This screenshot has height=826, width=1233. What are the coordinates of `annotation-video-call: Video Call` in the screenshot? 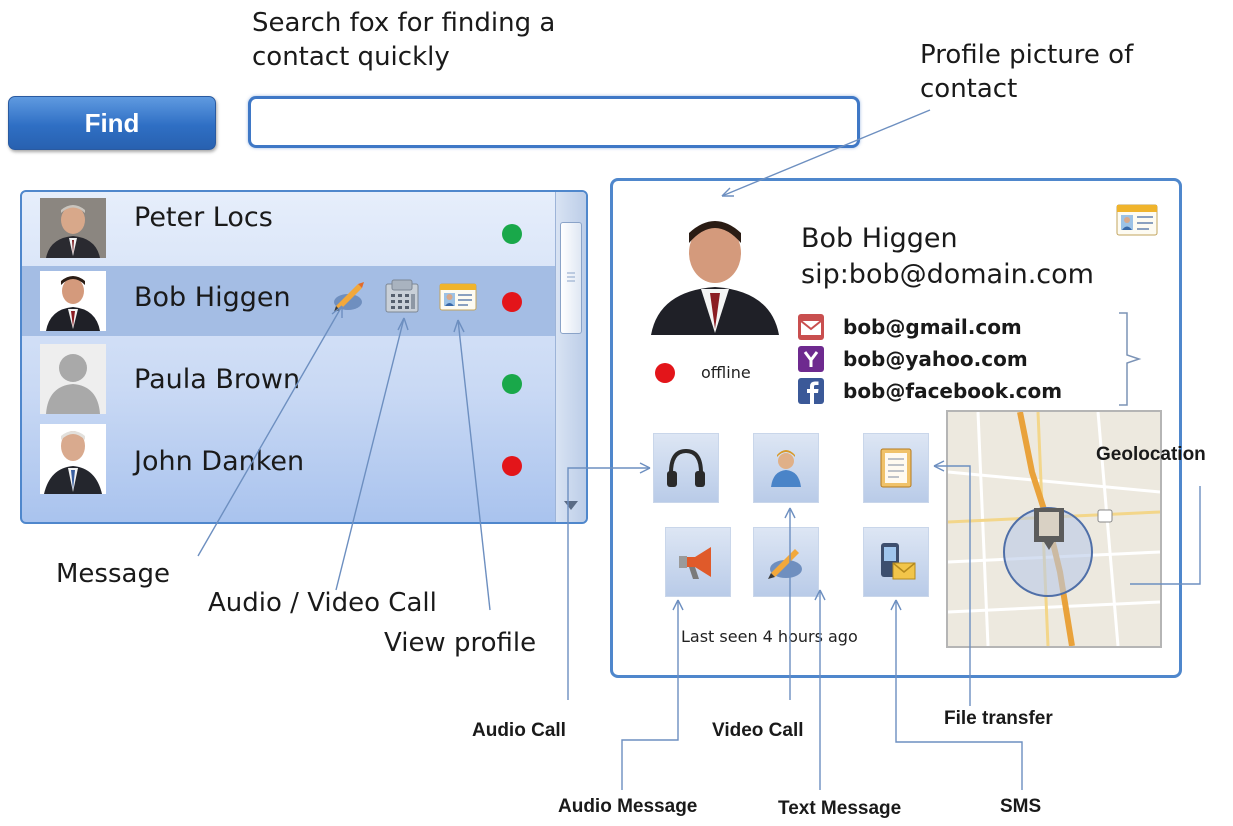 It's located at (758, 730).